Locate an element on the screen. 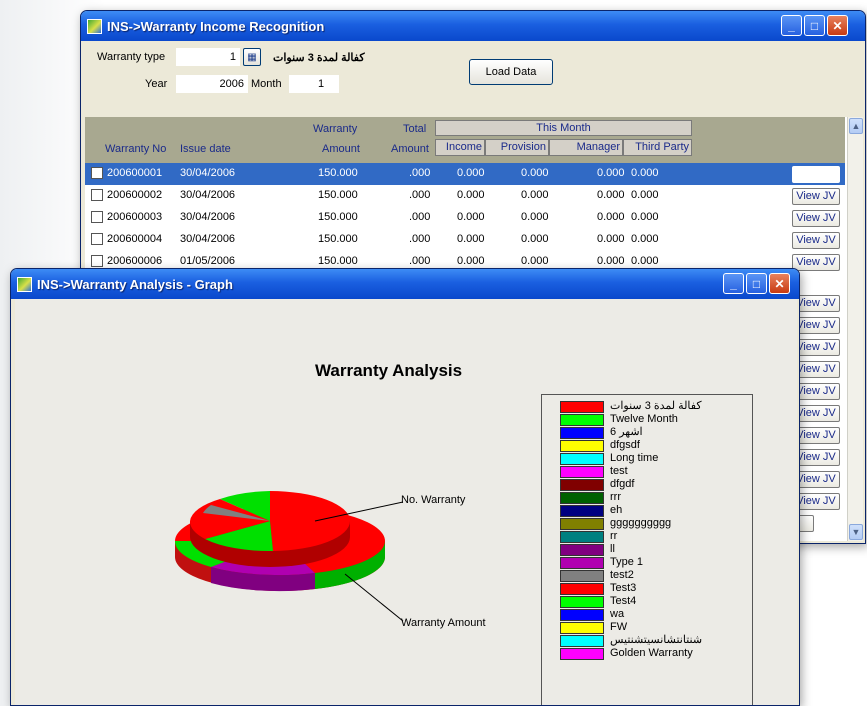 The width and height of the screenshot is (867, 706). cell-warranty-no: 200600001 is located at coordinates (135, 173).